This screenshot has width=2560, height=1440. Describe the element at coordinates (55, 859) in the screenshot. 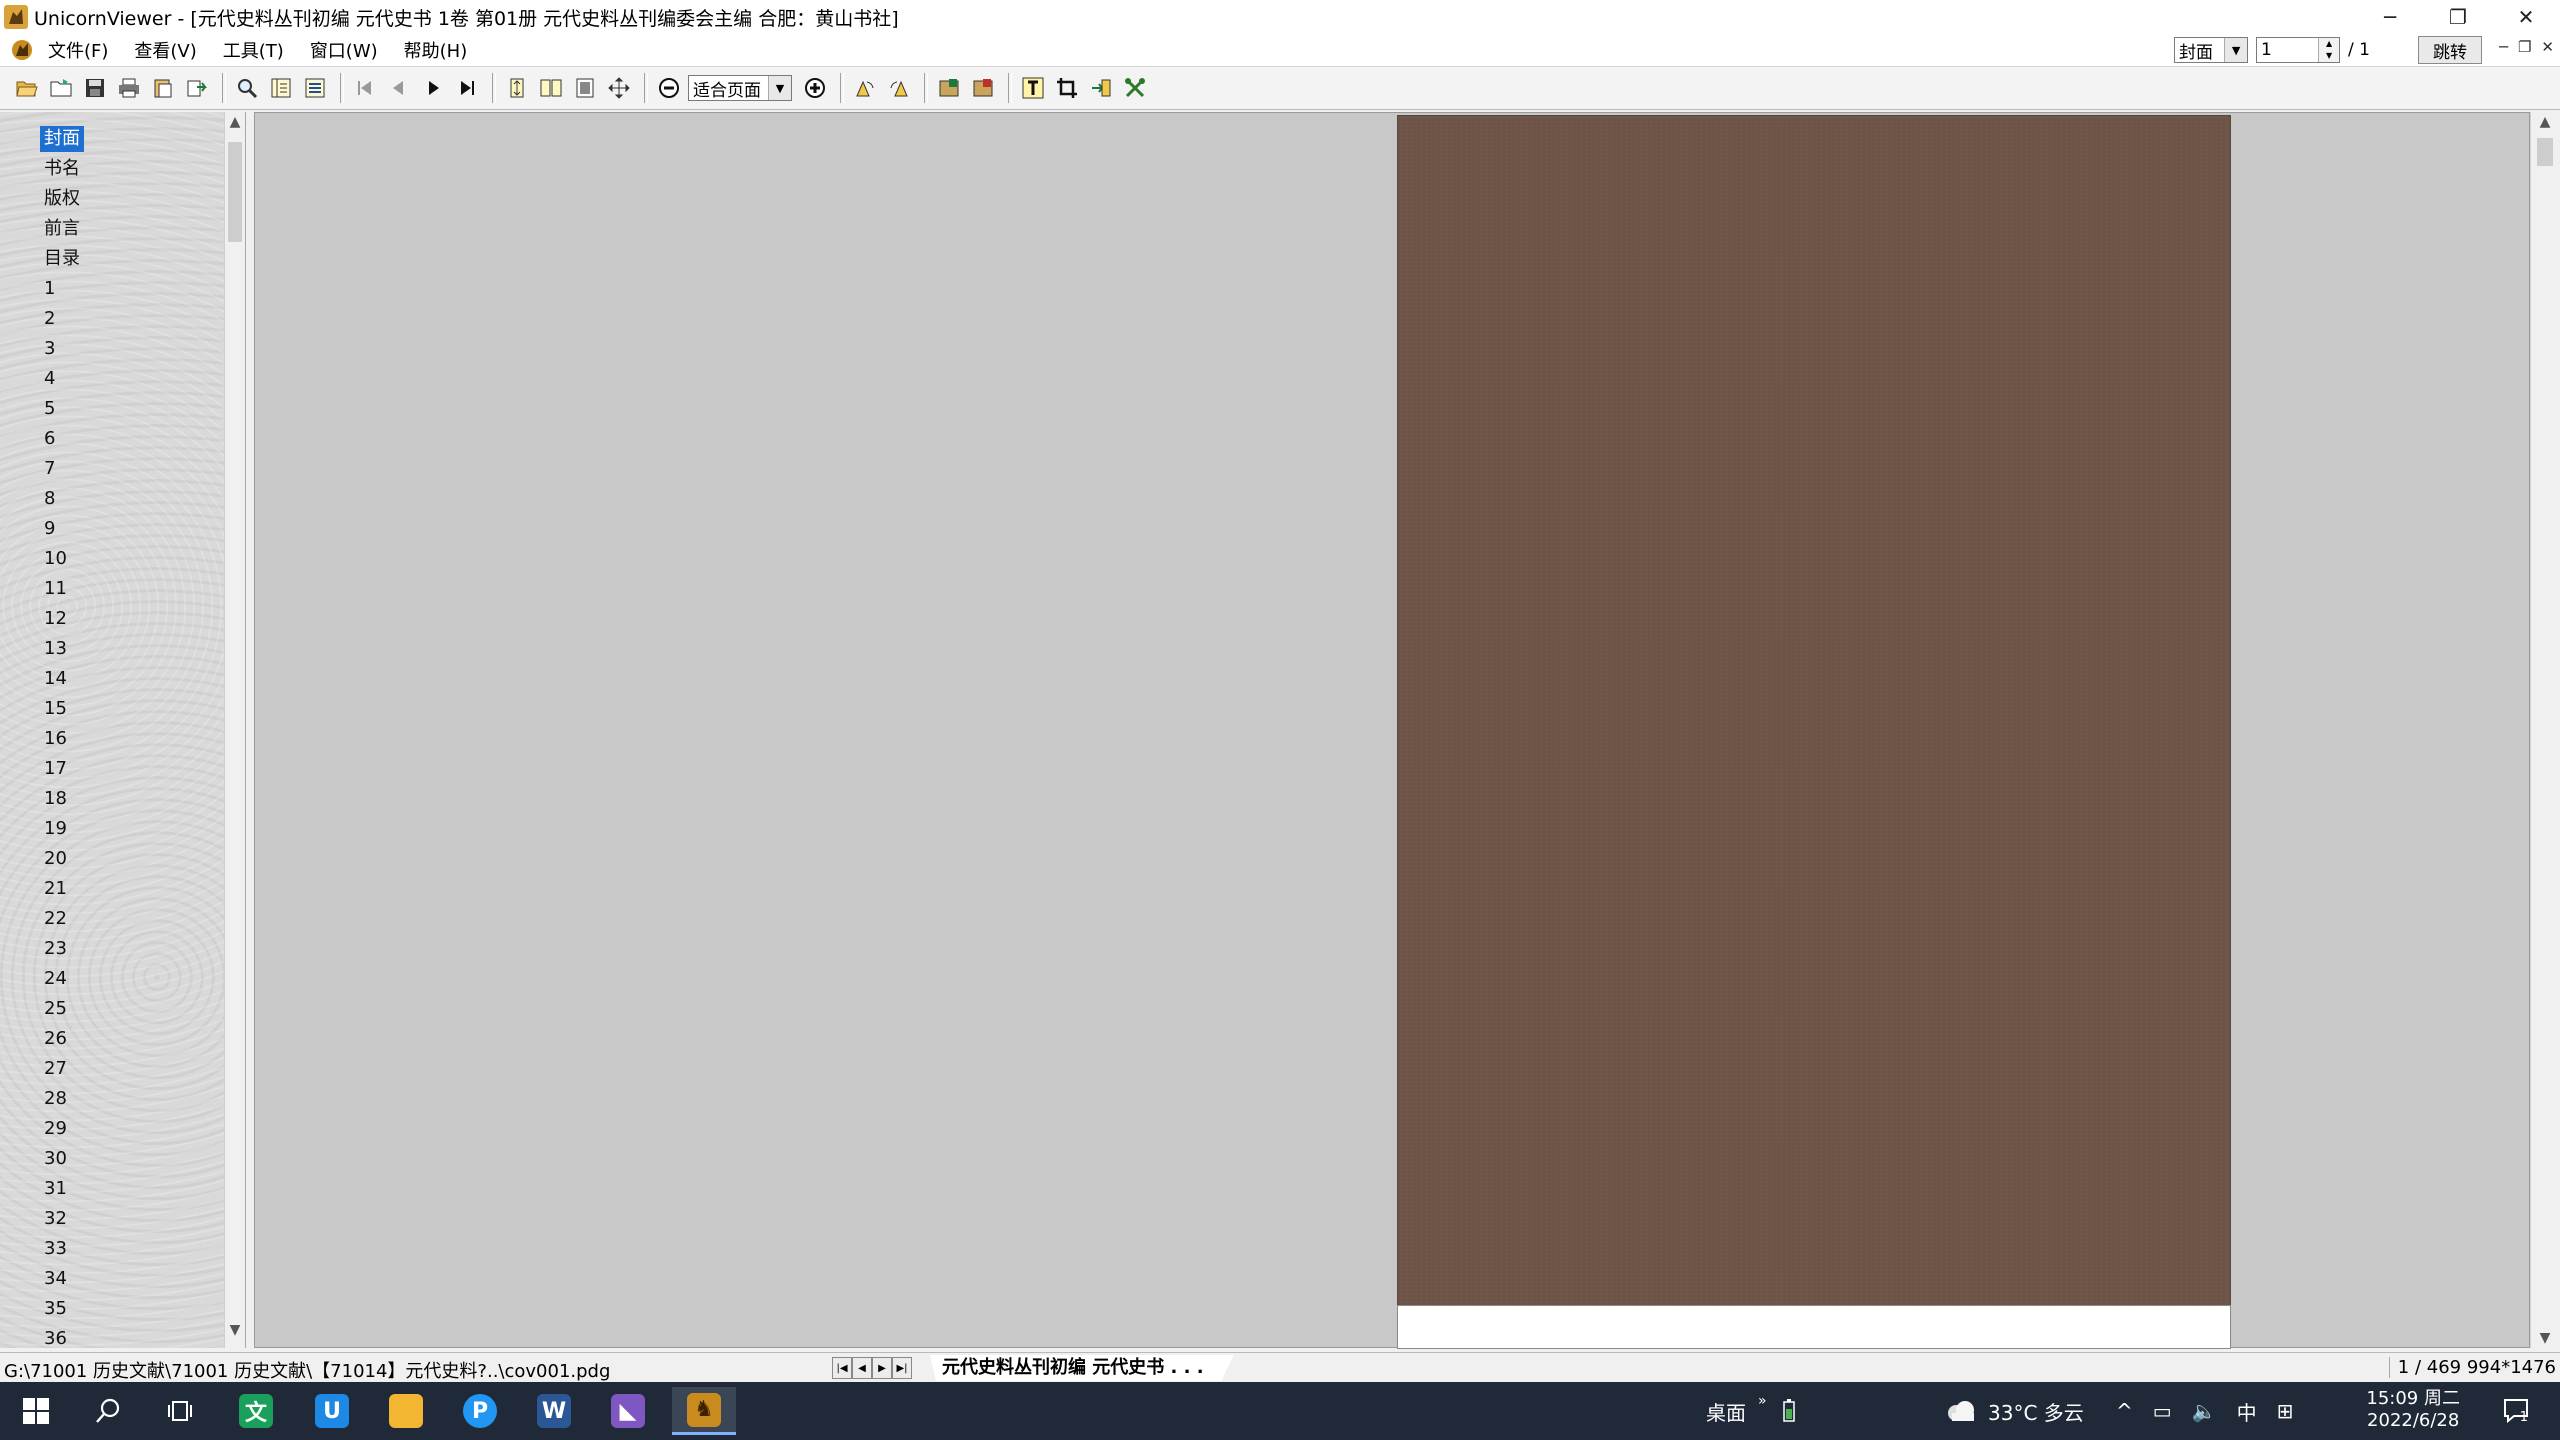

I see `page-list-item: 20` at that location.